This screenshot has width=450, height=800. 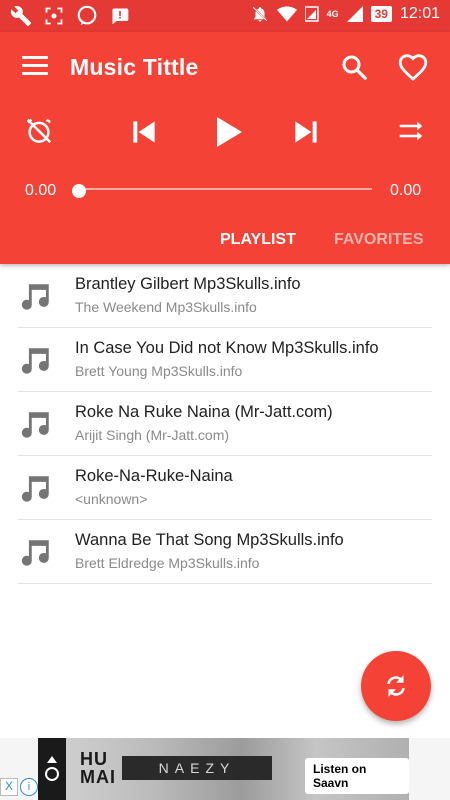 I want to click on refresh-button, so click(x=396, y=686).